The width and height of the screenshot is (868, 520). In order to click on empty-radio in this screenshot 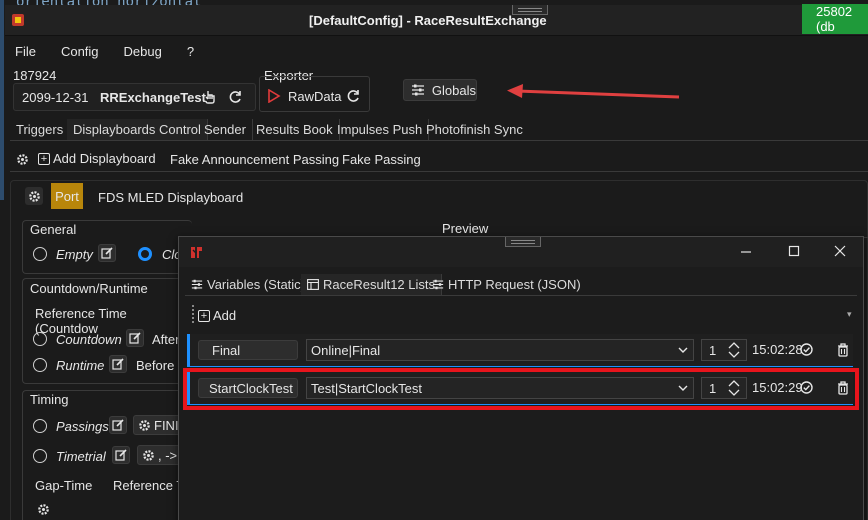, I will do `click(40, 254)`.